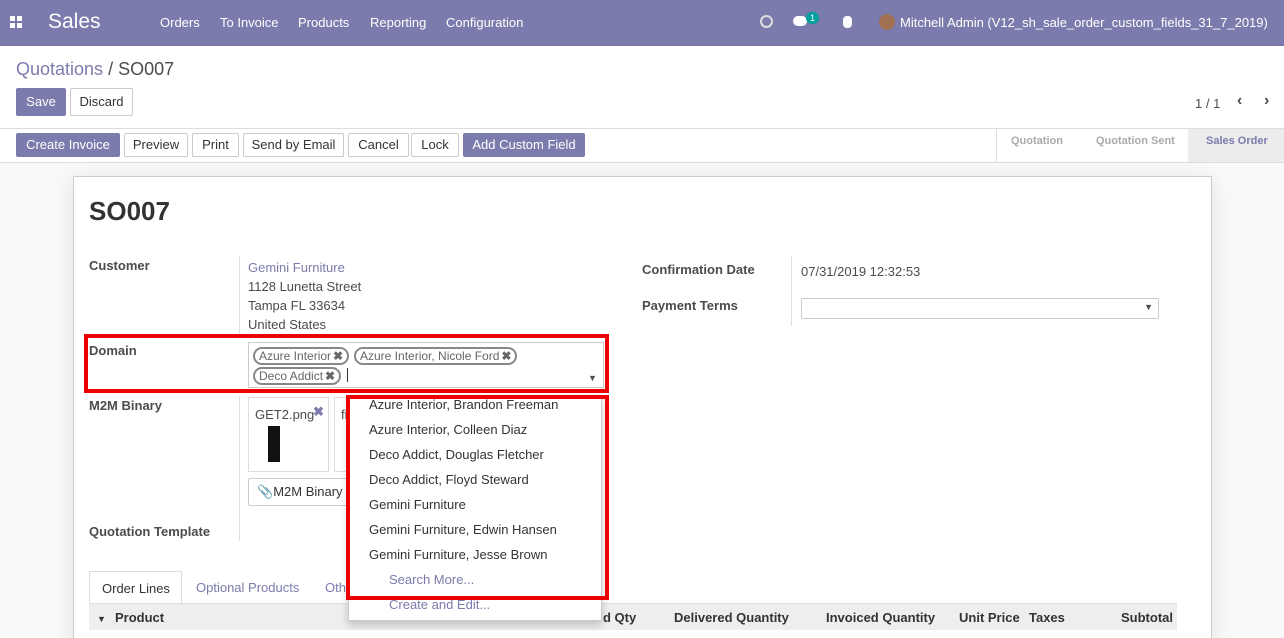 The image size is (1284, 638). What do you see at coordinates (156, 145) in the screenshot?
I see `preview-button: Preview` at bounding box center [156, 145].